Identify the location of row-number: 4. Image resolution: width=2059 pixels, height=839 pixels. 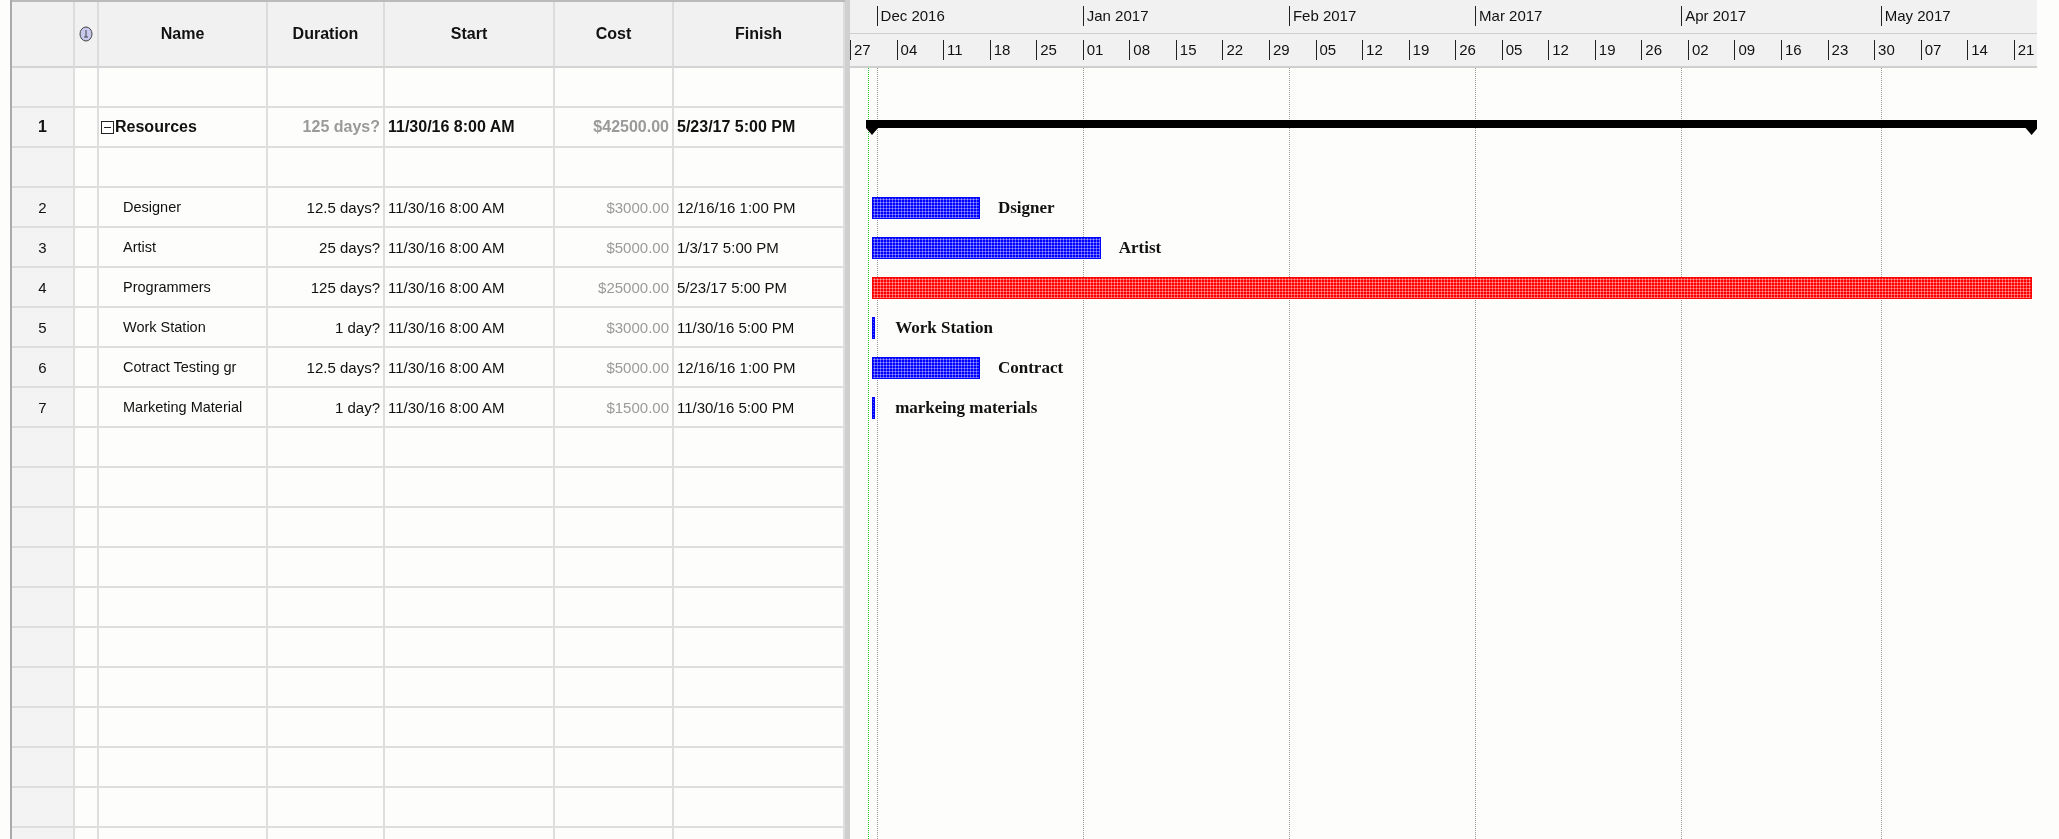
(43, 288).